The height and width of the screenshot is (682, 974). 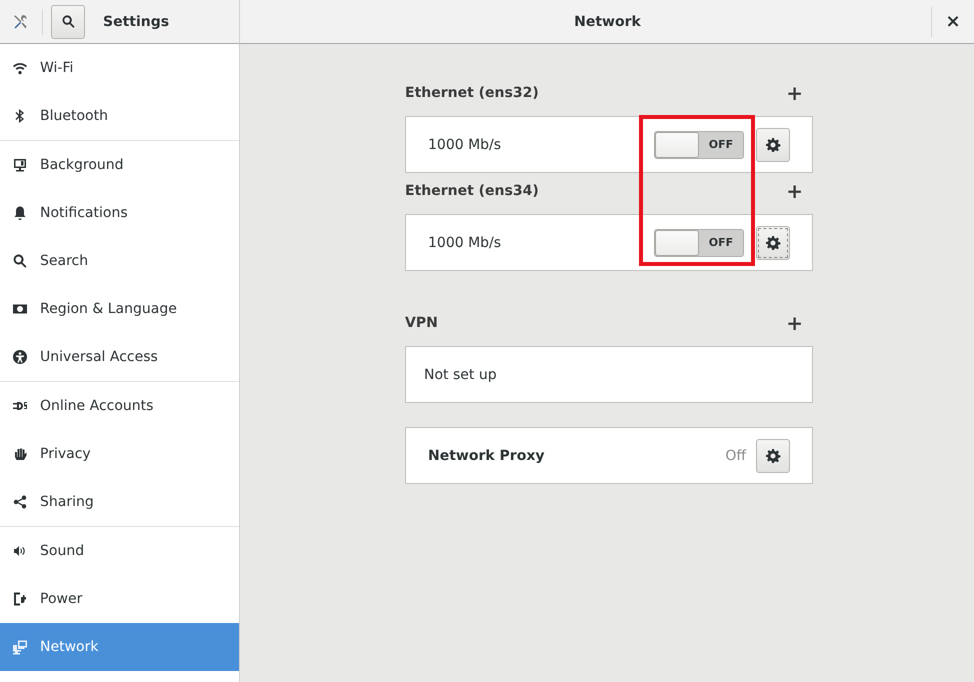 What do you see at coordinates (136, 22) in the screenshot?
I see `sidebar-title: Settings` at bounding box center [136, 22].